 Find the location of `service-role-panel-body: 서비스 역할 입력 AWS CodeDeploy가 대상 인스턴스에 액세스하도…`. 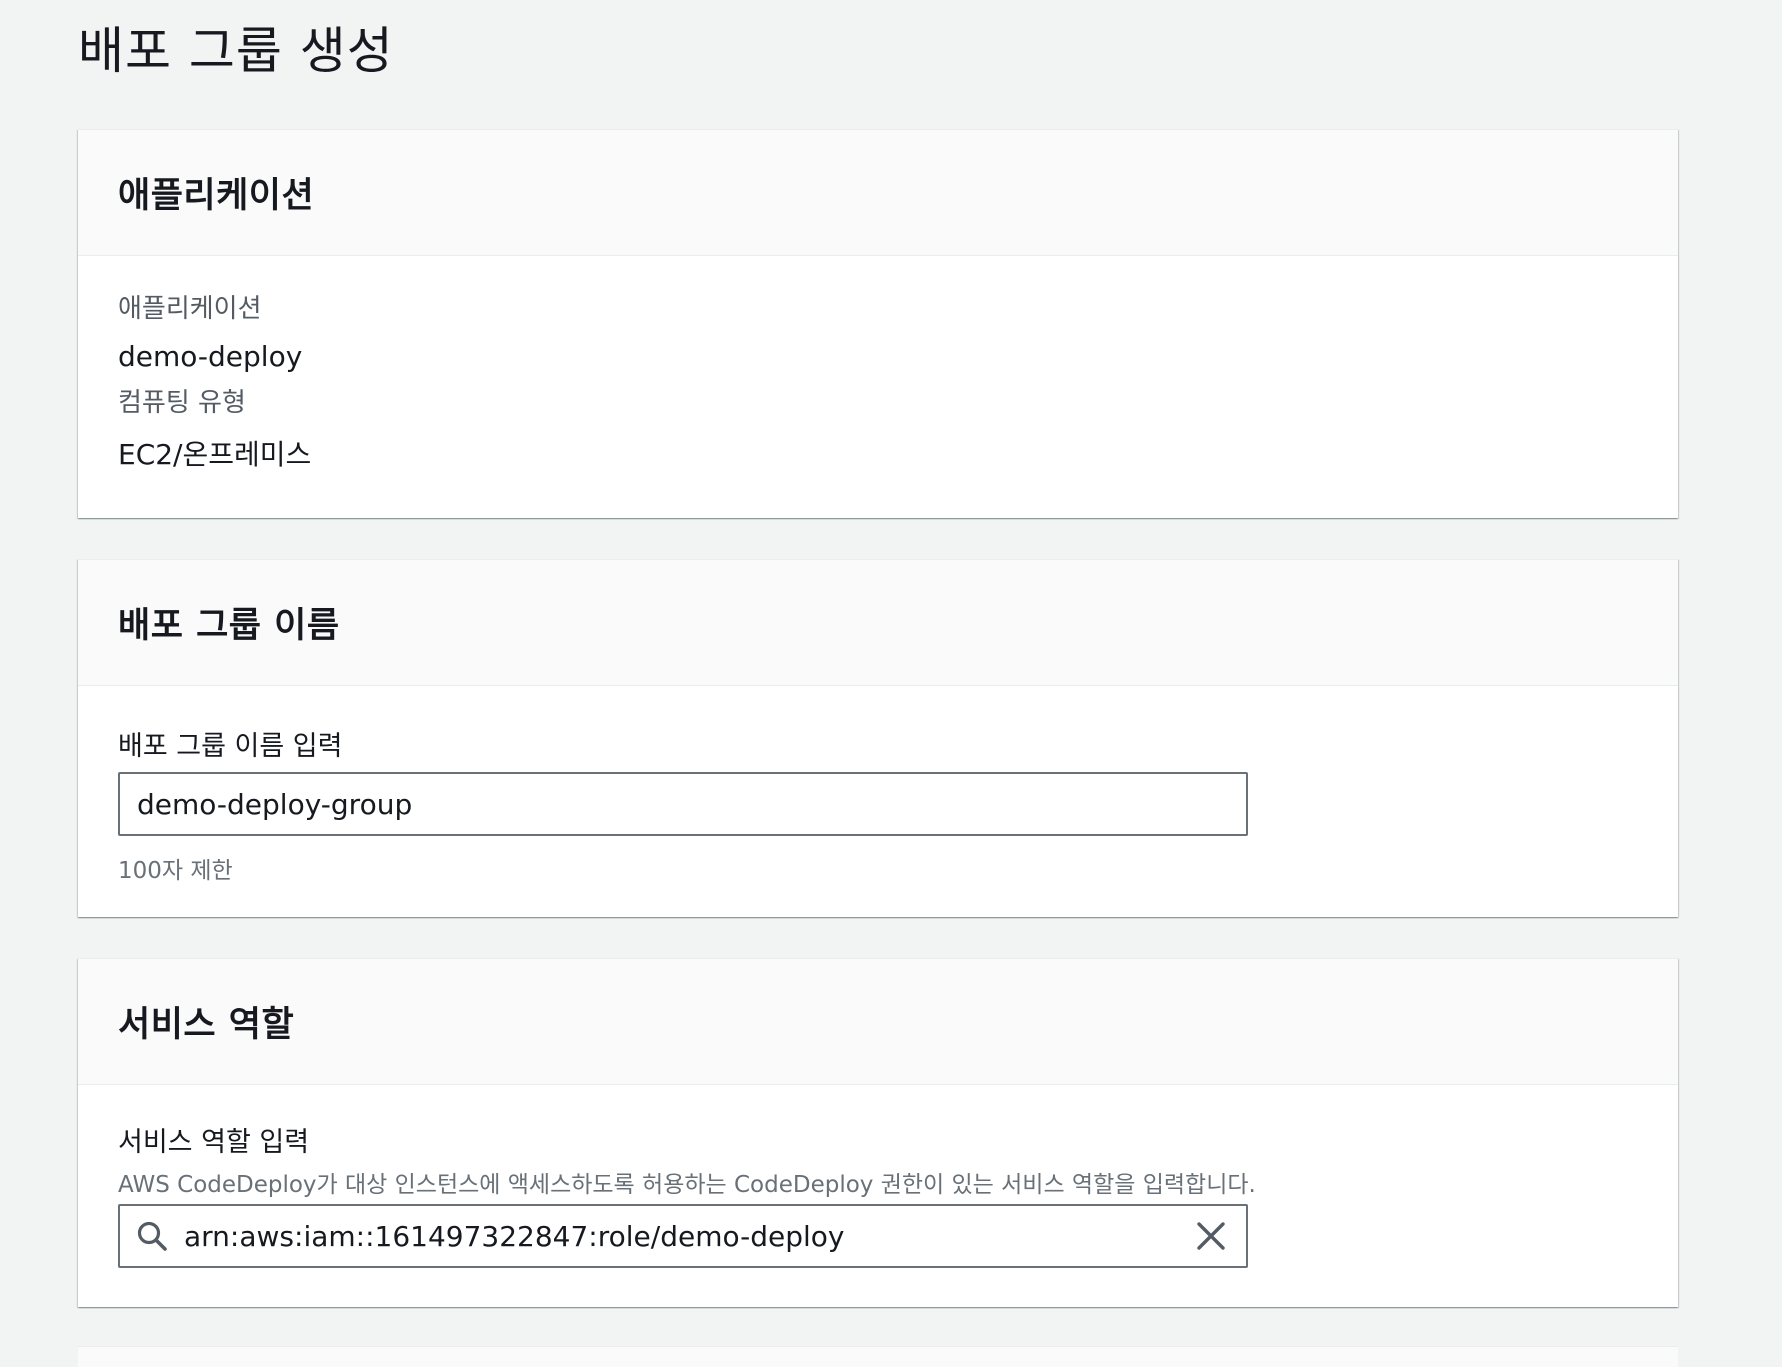

service-role-panel-body: 서비스 역할 입력 AWS CodeDeploy가 대상 인스턴스에 액세스하도… is located at coordinates (878, 1196).